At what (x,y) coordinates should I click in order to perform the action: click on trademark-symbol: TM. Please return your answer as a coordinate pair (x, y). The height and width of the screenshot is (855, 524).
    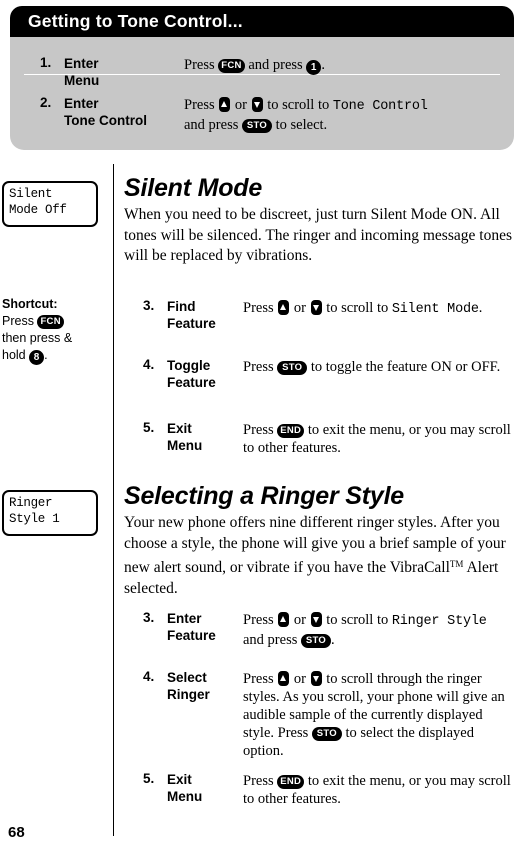
    Looking at the image, I should click on (456, 564).